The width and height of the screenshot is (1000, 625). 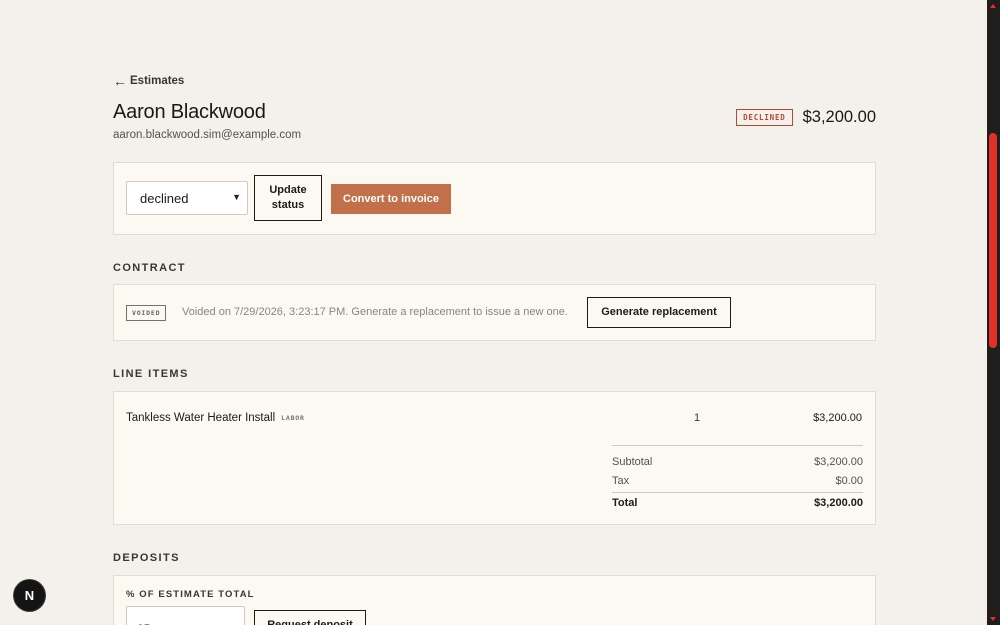 What do you see at coordinates (185, 615) in the screenshot?
I see `deposit-percent-input` at bounding box center [185, 615].